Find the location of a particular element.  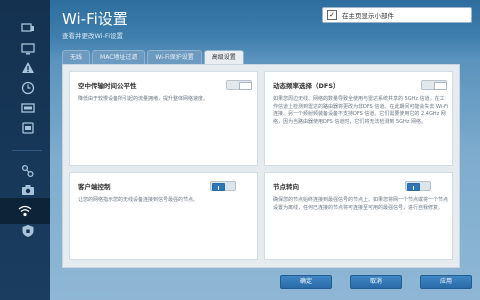

card-client-steering: 客户端控制 让您的网络指示您的无线设备连接到信号最强的节点。 is located at coordinates (163, 216).